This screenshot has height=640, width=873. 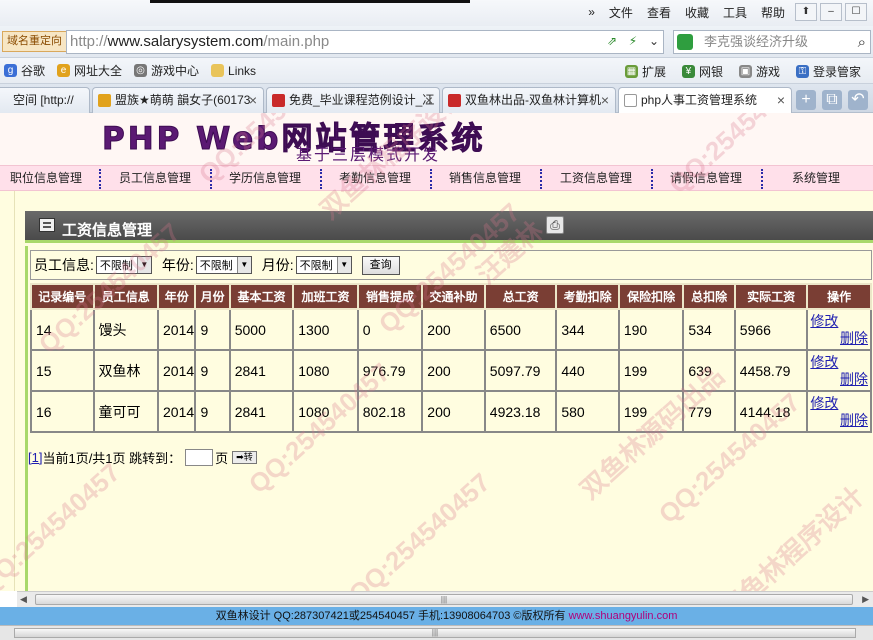 I want to click on col-header: 操作, so click(x=839, y=296).